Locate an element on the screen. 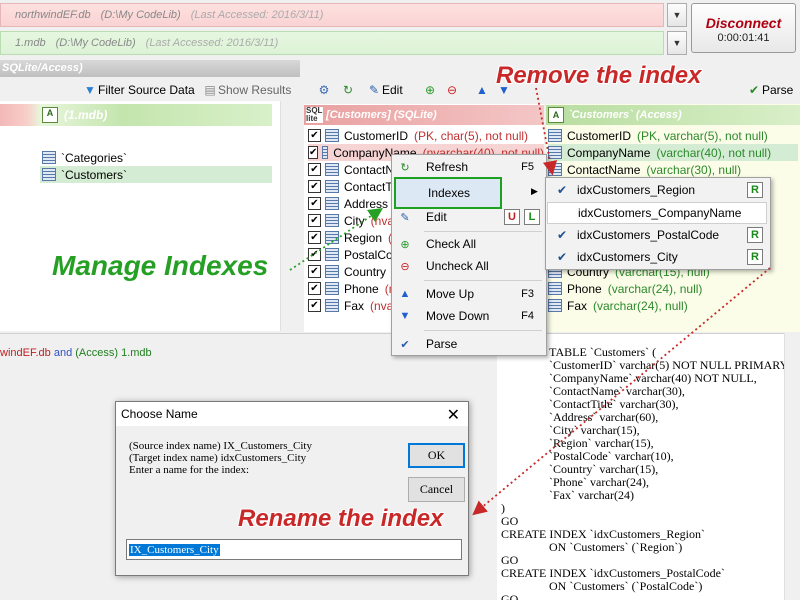  source-column-row: ✔Phone(n is located at coordinates (351, 288).